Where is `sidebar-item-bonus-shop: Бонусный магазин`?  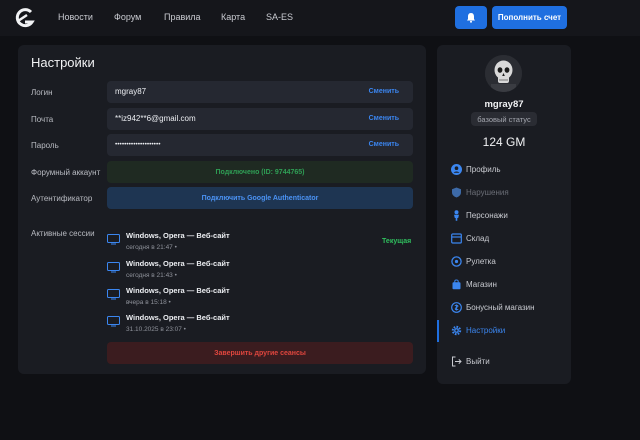
sidebar-item-bonus-shop: Бонусный магазин is located at coordinates (510, 308).